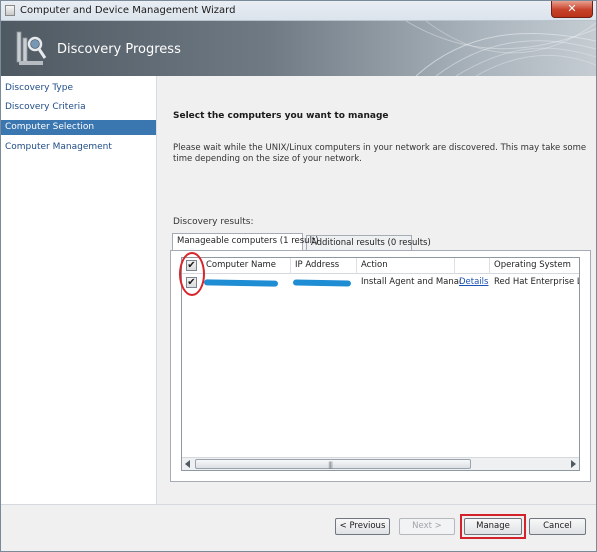  What do you see at coordinates (427, 526) in the screenshot?
I see `next-button: Next >` at bounding box center [427, 526].